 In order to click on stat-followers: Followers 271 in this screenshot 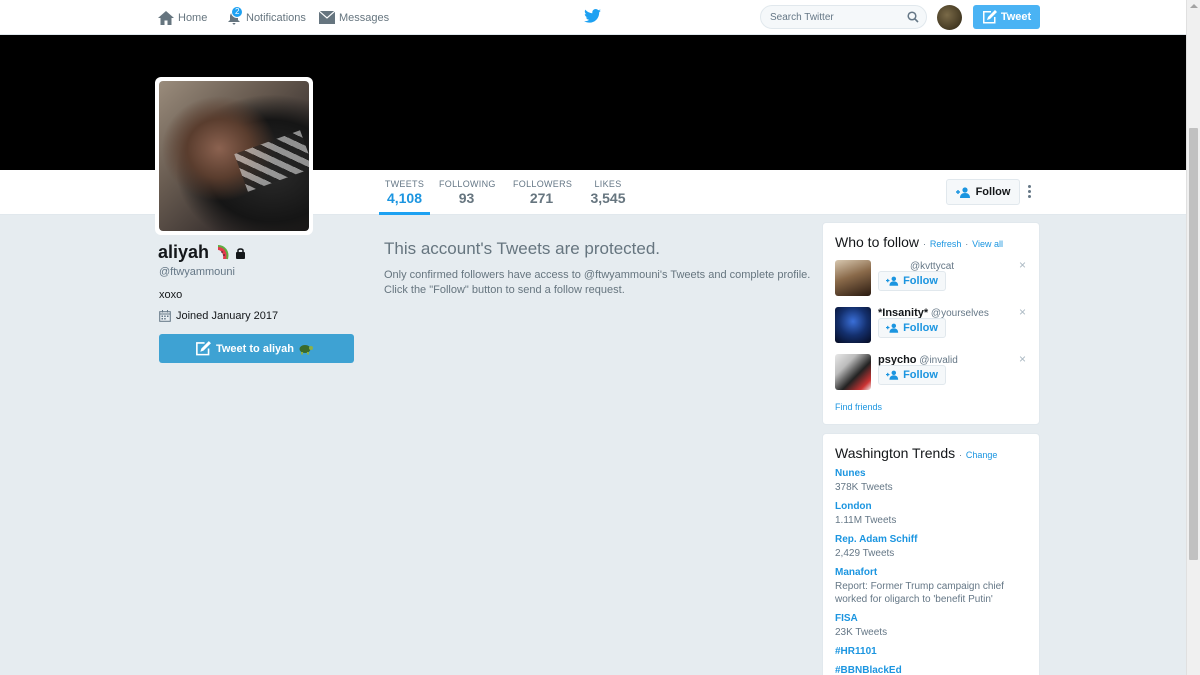, I will do `click(543, 192)`.